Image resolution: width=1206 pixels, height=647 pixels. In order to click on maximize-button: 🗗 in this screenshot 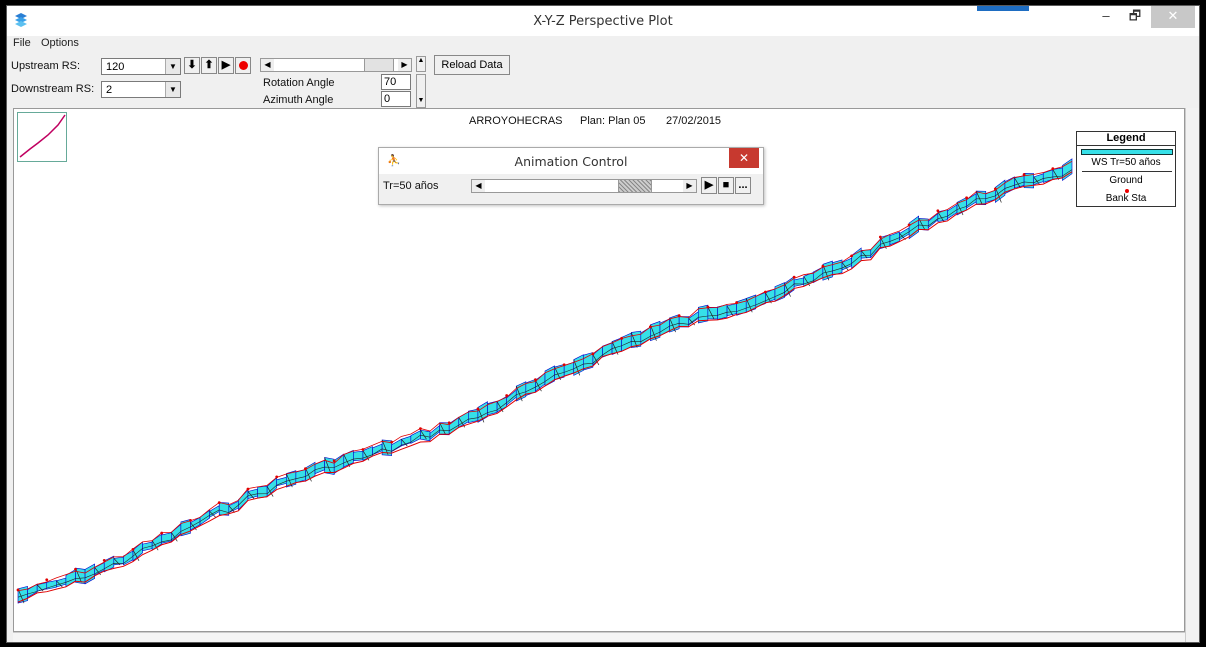, I will do `click(1135, 17)`.